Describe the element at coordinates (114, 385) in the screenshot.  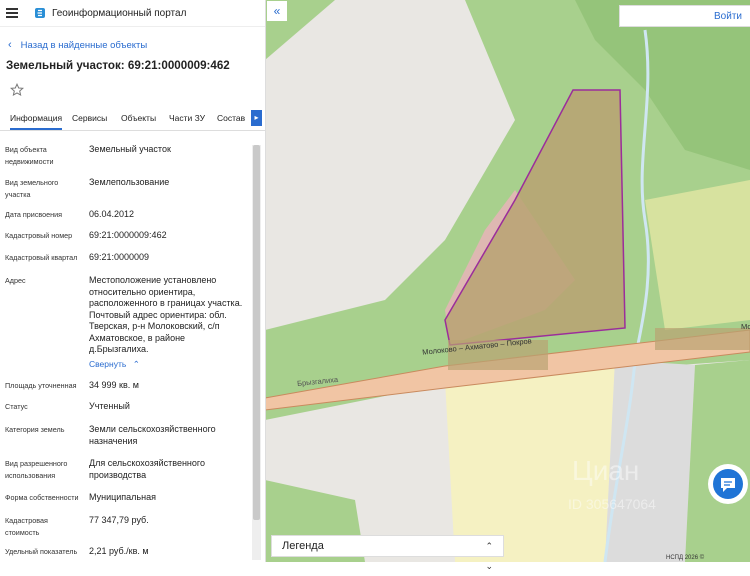
I see `field-value: 34 999 кв. м` at that location.